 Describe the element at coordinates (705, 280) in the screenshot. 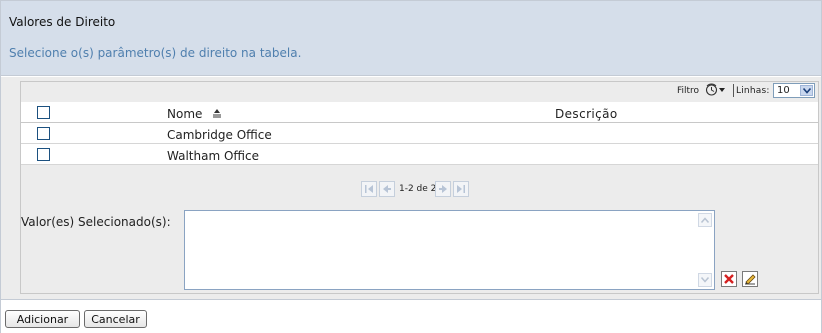

I see `scroll-down-icon` at that location.